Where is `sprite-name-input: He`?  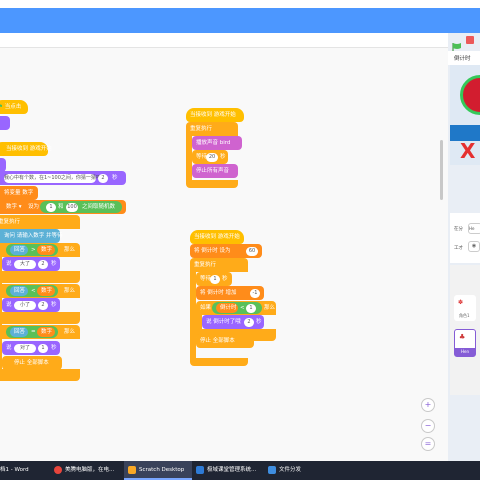 sprite-name-input: He is located at coordinates (474, 228).